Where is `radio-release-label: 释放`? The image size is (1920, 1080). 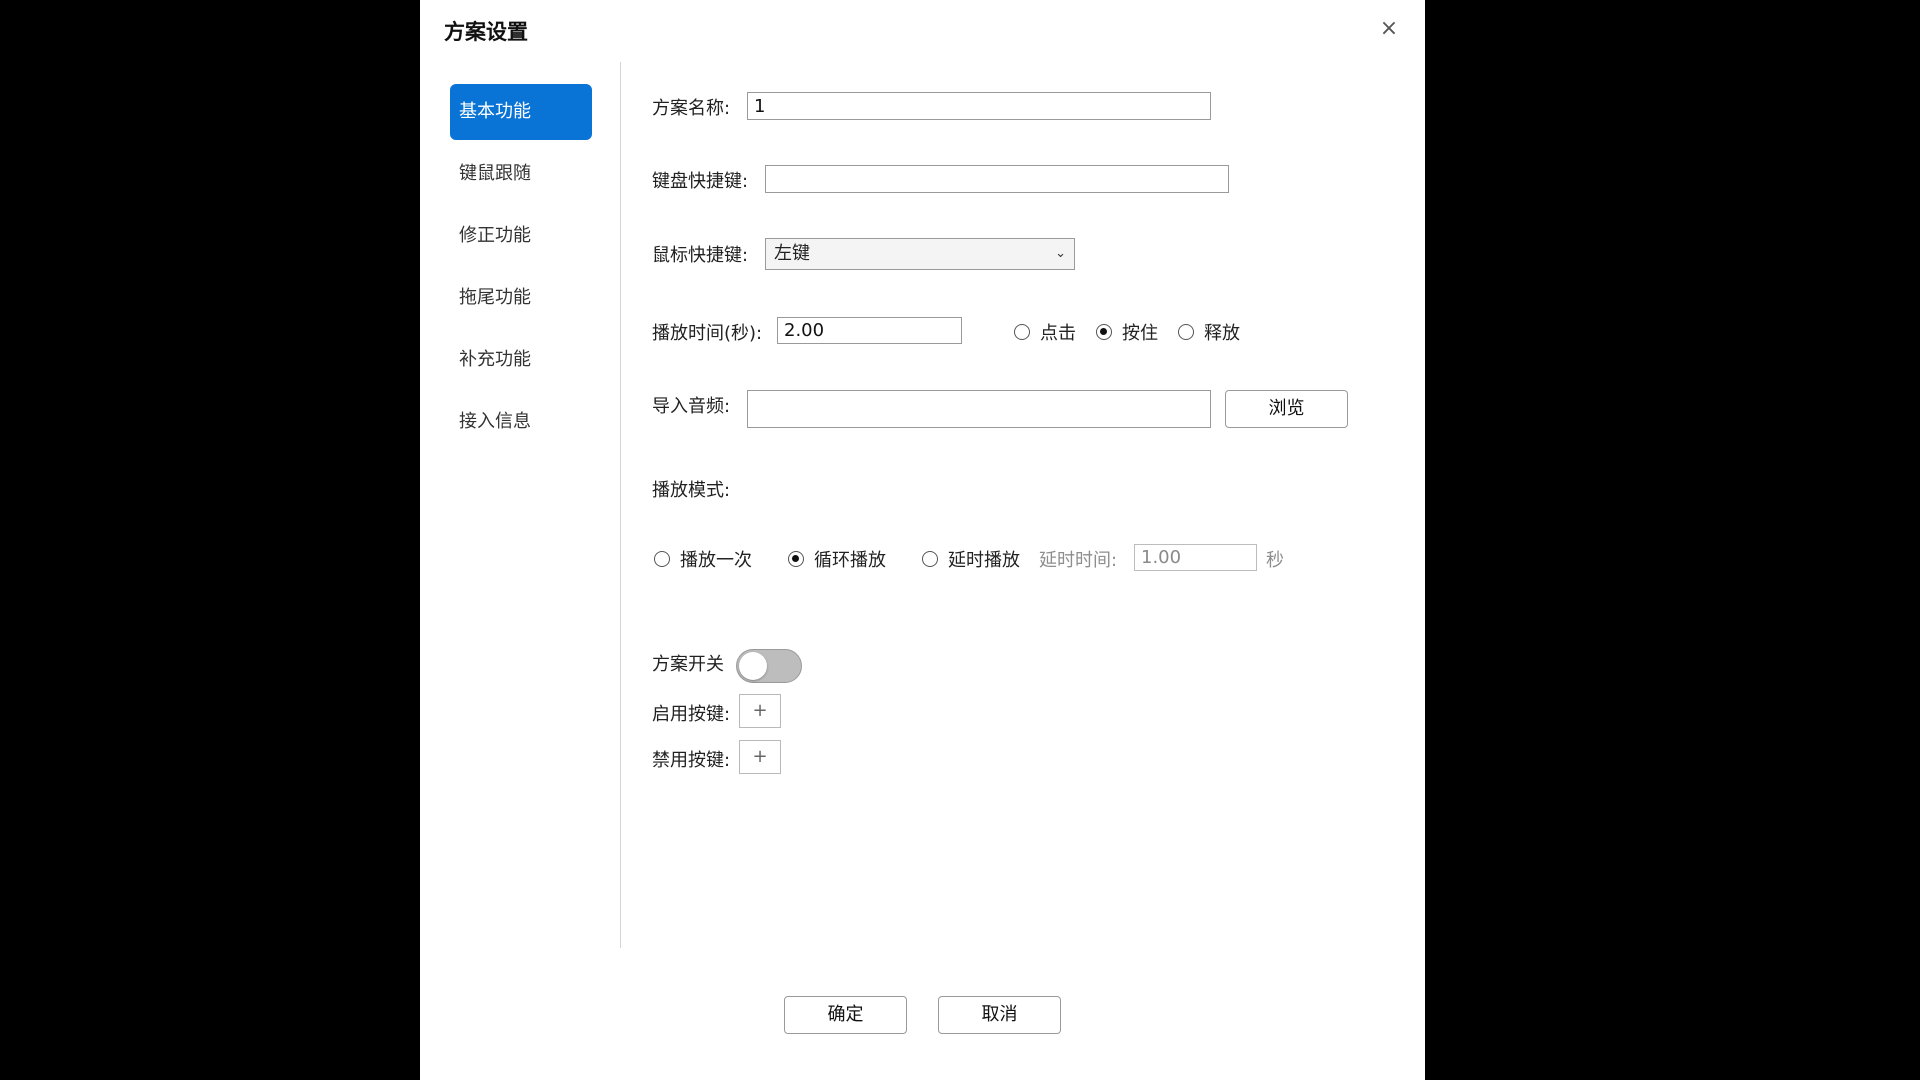 radio-release-label: 释放 is located at coordinates (1222, 333).